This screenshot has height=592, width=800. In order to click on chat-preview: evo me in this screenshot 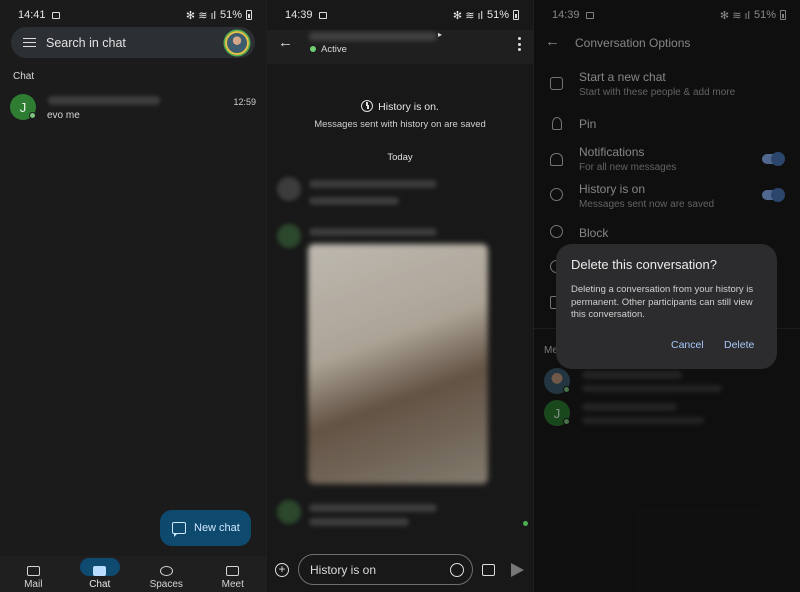, I will do `click(63, 115)`.